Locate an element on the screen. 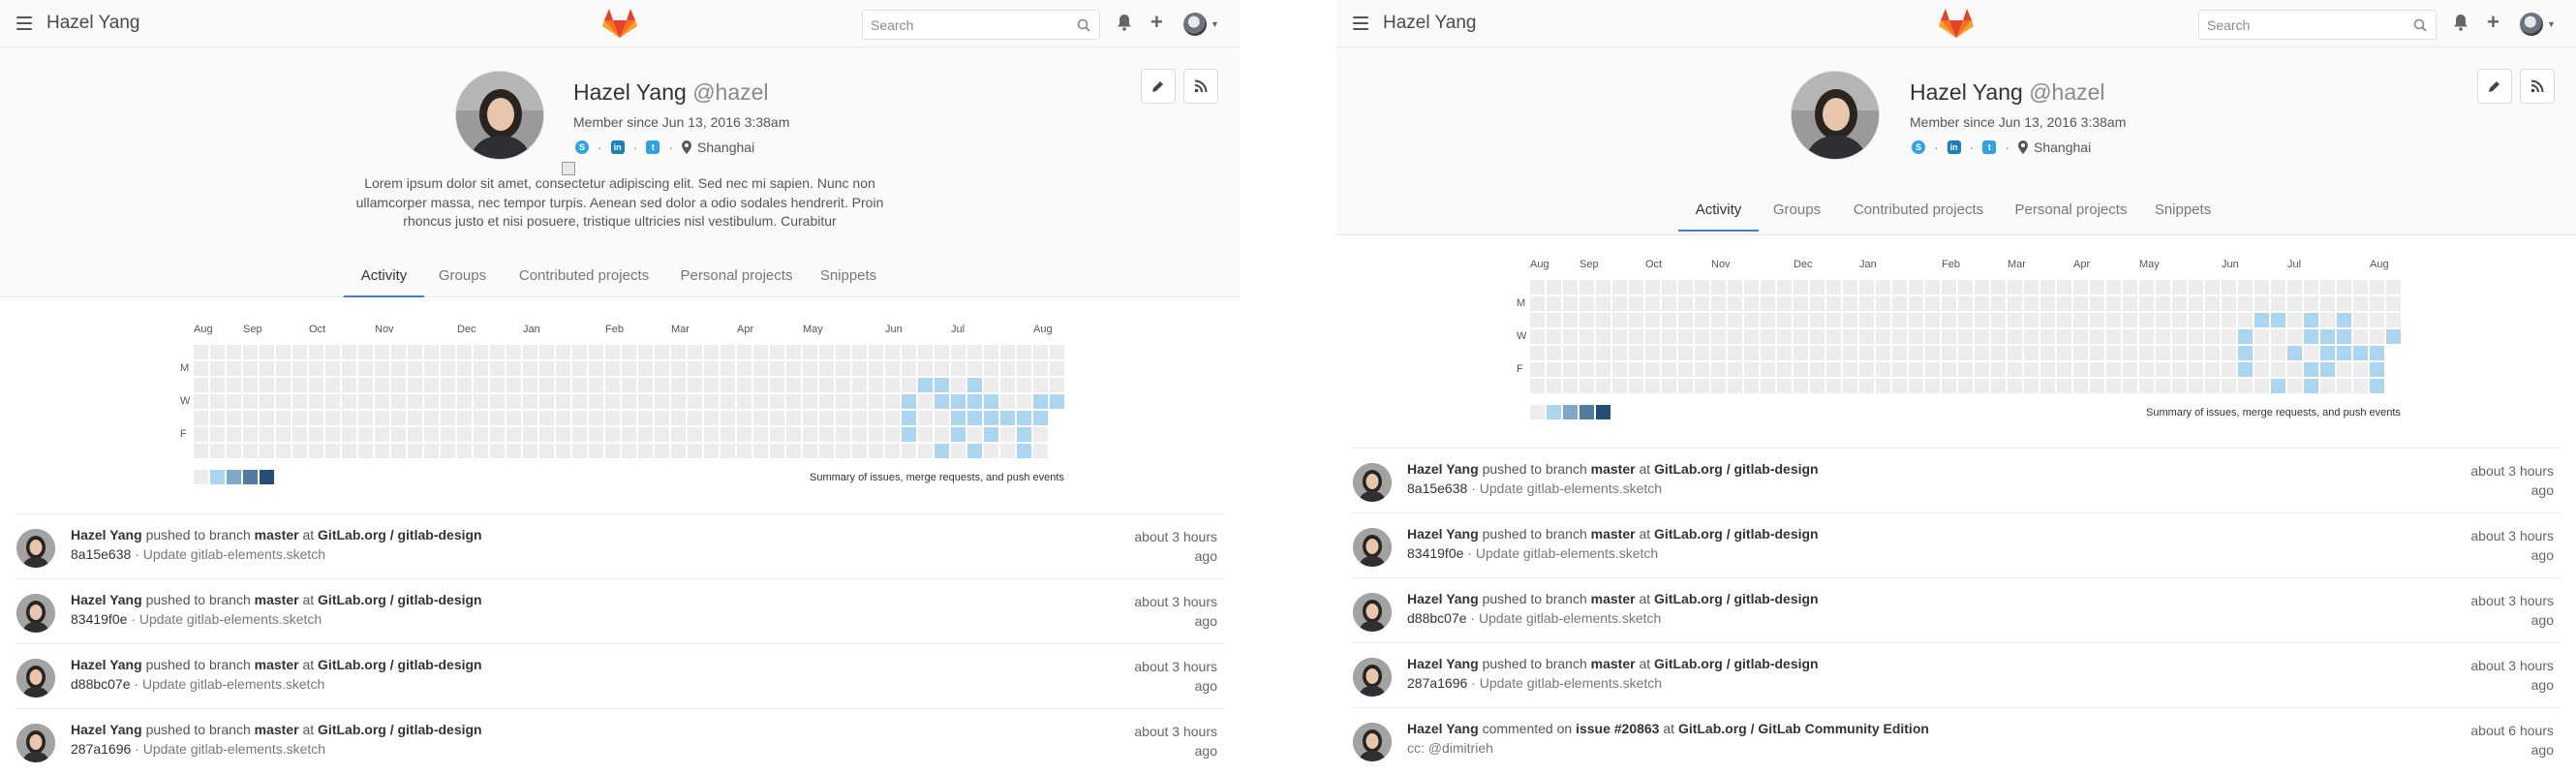 This screenshot has height=775, width=2576. gitlab-logo is located at coordinates (1956, 23).